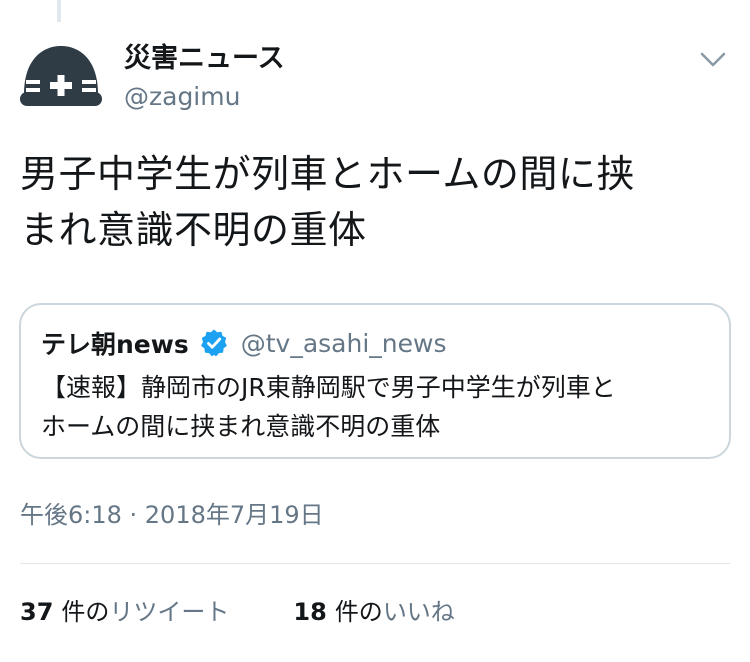  I want to click on likes-count: 18, so click(310, 612).